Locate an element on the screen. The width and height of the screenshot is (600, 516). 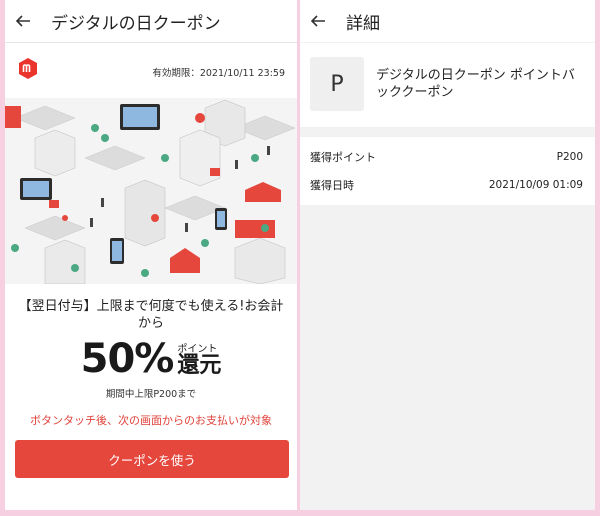
point-icon: P is located at coordinates (337, 84).